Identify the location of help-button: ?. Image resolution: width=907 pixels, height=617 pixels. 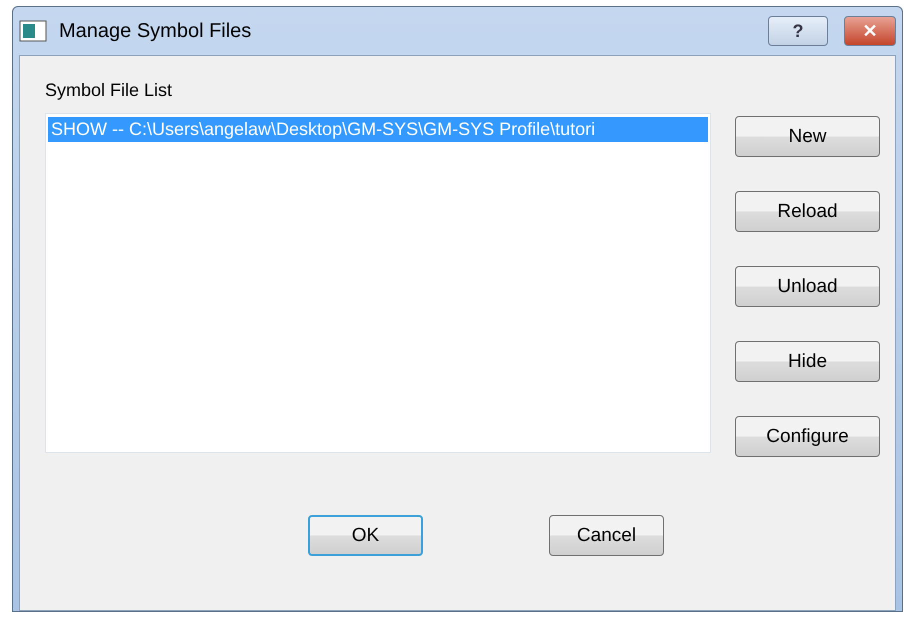
(798, 31).